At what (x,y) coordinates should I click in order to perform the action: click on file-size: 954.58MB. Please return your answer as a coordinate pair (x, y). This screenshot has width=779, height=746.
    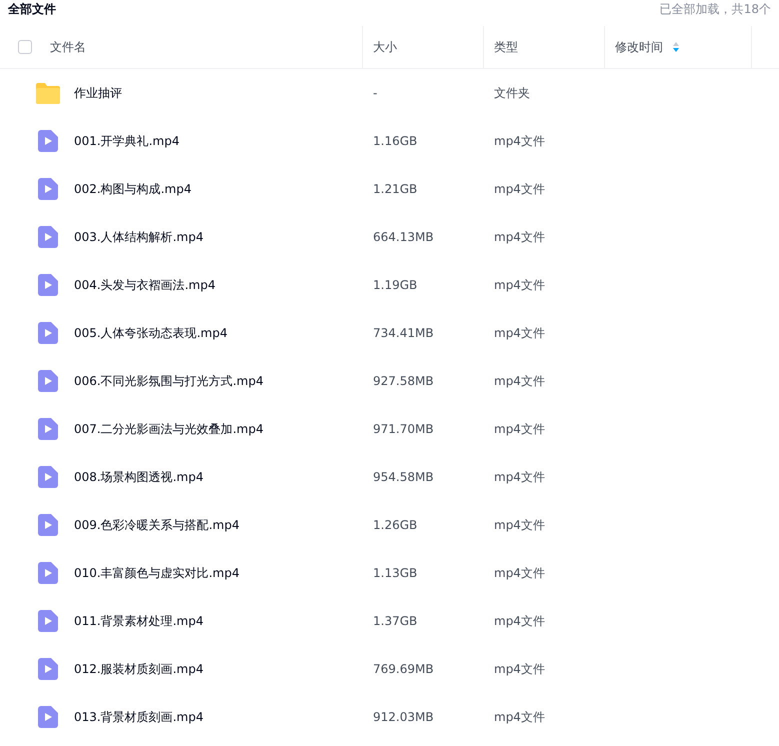
    Looking at the image, I should click on (403, 477).